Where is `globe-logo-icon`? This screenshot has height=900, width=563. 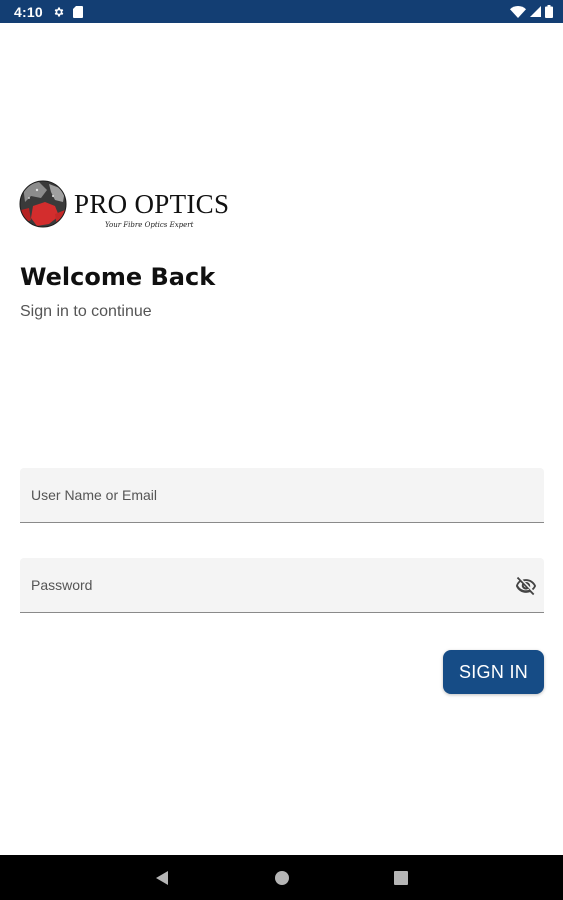
globe-logo-icon is located at coordinates (43, 204).